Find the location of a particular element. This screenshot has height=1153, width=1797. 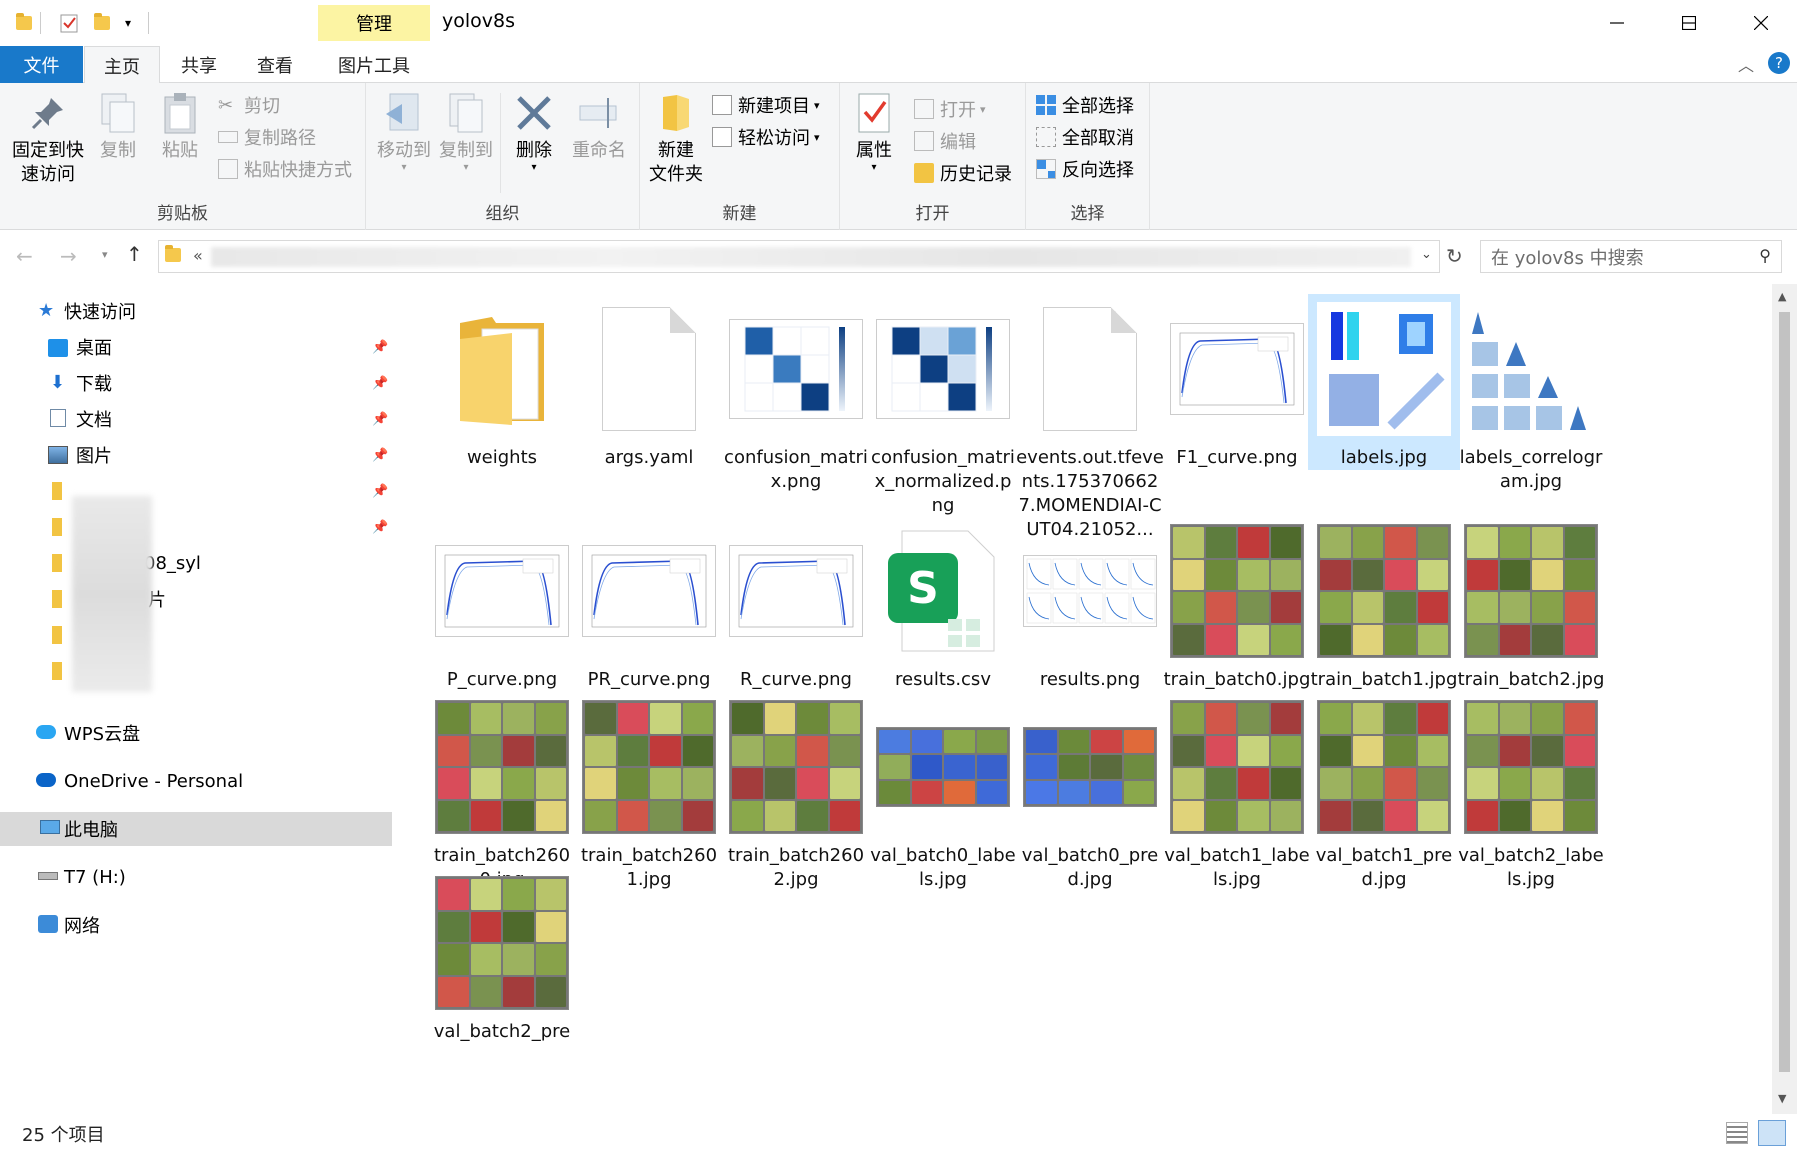

details-view-icon is located at coordinates (1737, 1133).